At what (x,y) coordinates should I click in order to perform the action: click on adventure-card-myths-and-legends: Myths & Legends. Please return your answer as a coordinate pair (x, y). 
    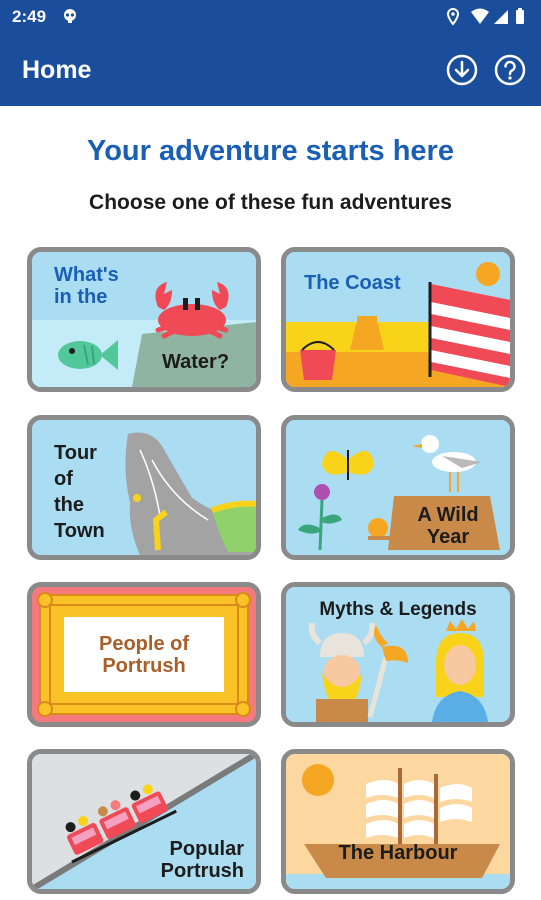
    Looking at the image, I should click on (398, 654).